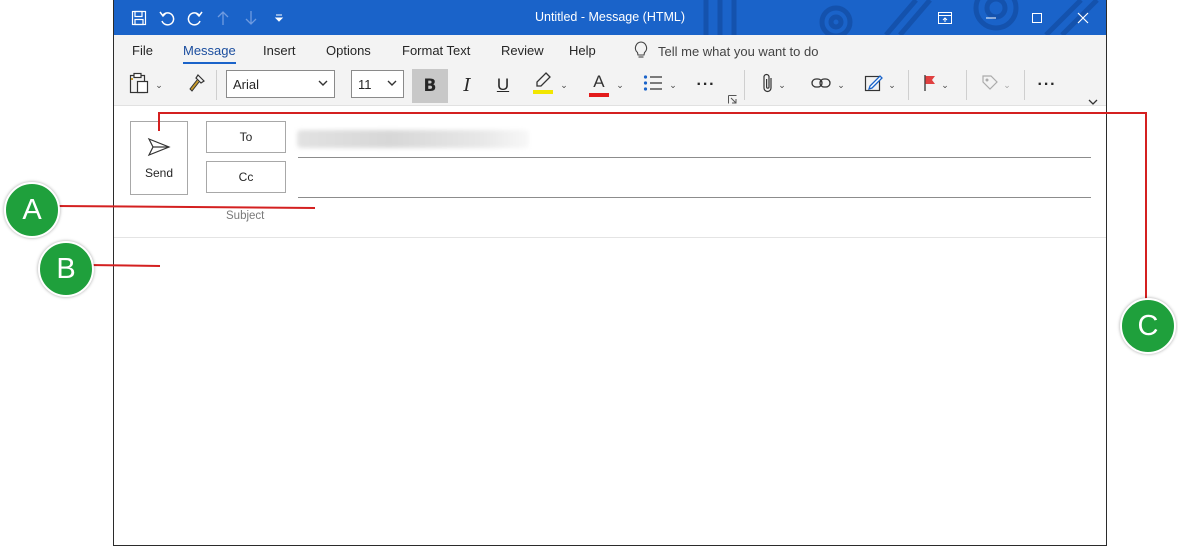 The width and height of the screenshot is (1178, 547). Describe the element at coordinates (436, 50) in the screenshot. I see `tab-format-text: Format Text` at that location.